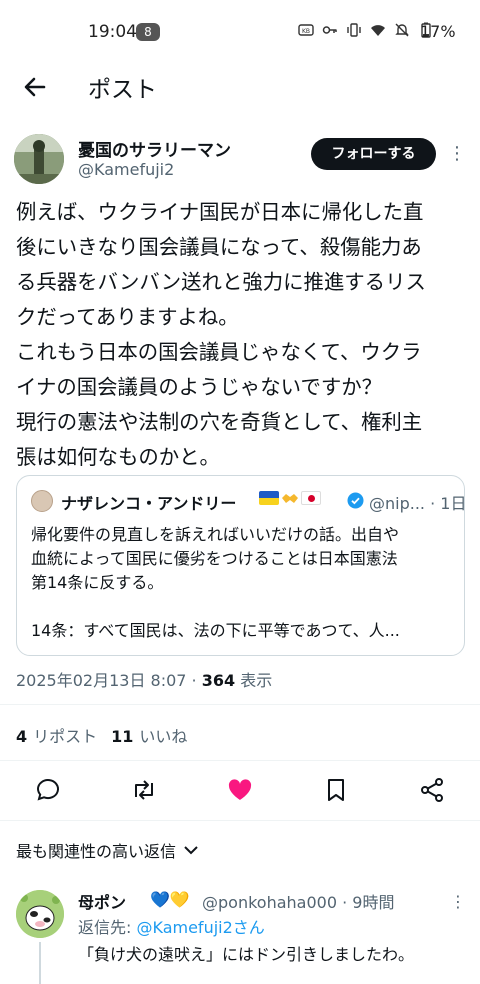  I want to click on japan-flag-icon, so click(311, 498).